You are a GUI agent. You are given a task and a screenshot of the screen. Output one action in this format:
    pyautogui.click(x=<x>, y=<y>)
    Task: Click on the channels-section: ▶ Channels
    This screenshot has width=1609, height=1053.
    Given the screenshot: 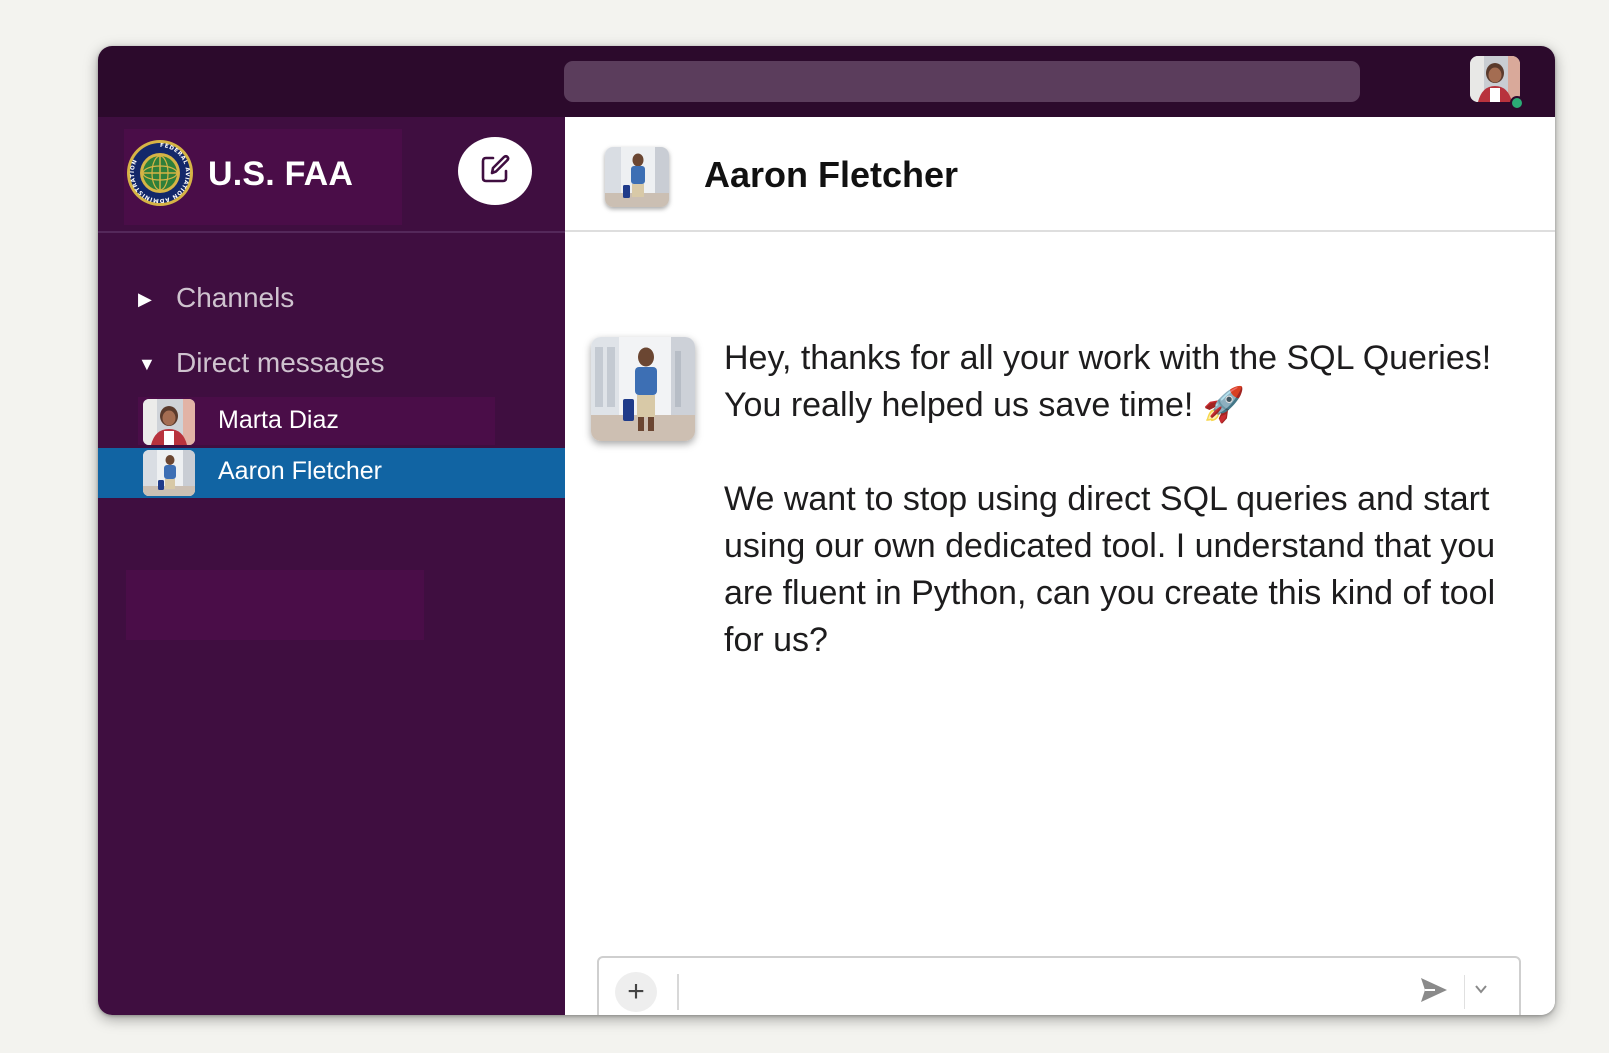 What is the action you would take?
    pyautogui.click(x=216, y=298)
    